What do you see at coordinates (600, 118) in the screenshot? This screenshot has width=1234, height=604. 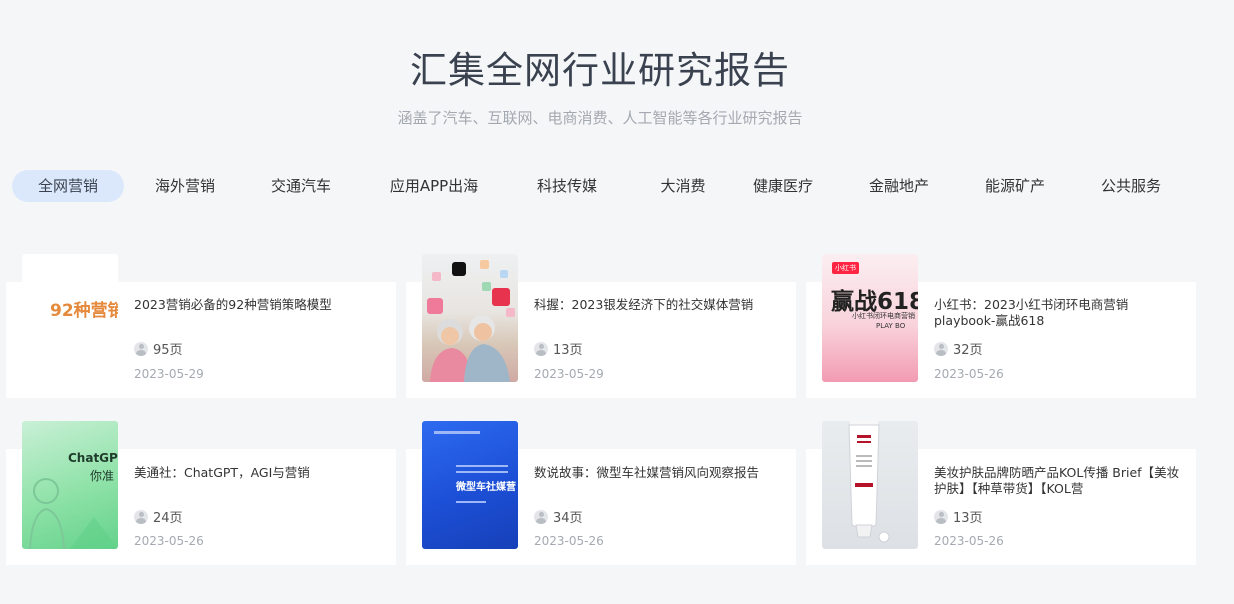 I see `hero-subtitle: 涵盖了汽车、互联网、电商消费、人工智能等各行业研究报告` at bounding box center [600, 118].